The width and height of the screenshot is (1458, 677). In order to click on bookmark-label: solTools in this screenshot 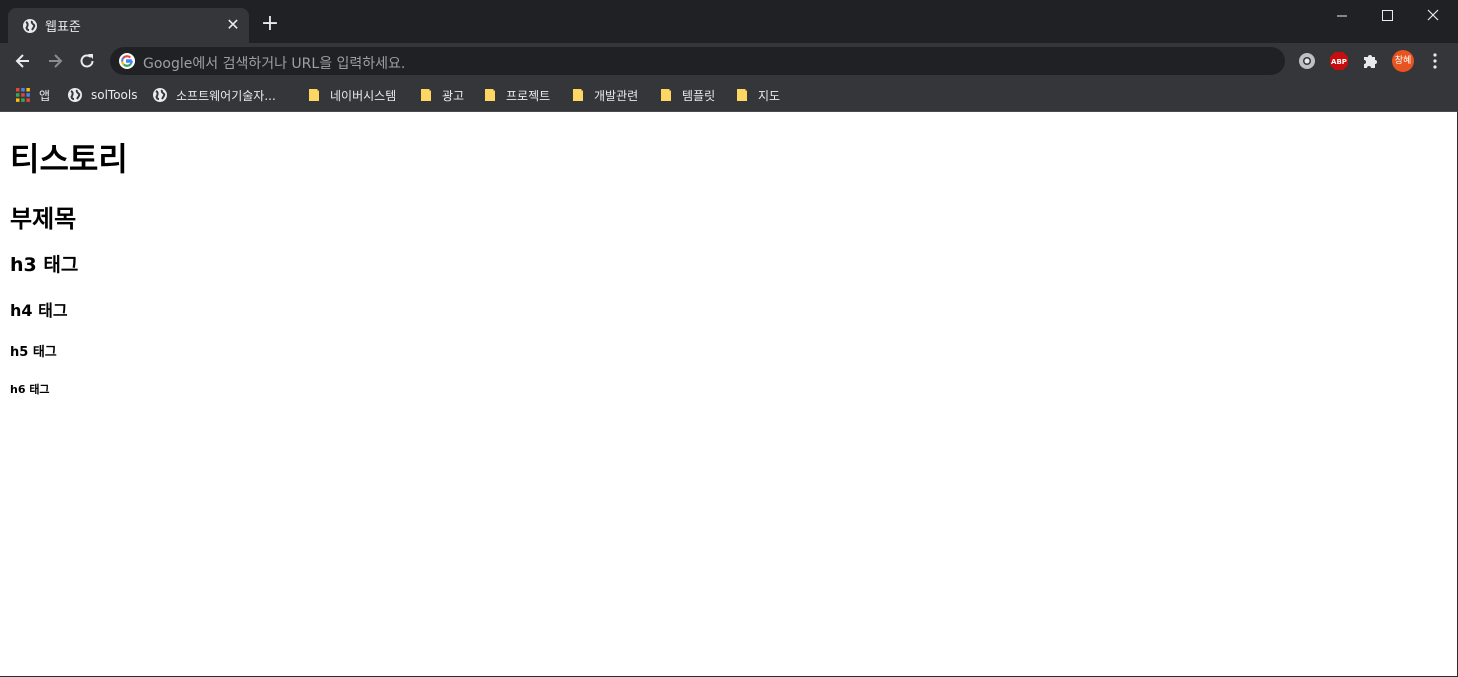, I will do `click(114, 95)`.